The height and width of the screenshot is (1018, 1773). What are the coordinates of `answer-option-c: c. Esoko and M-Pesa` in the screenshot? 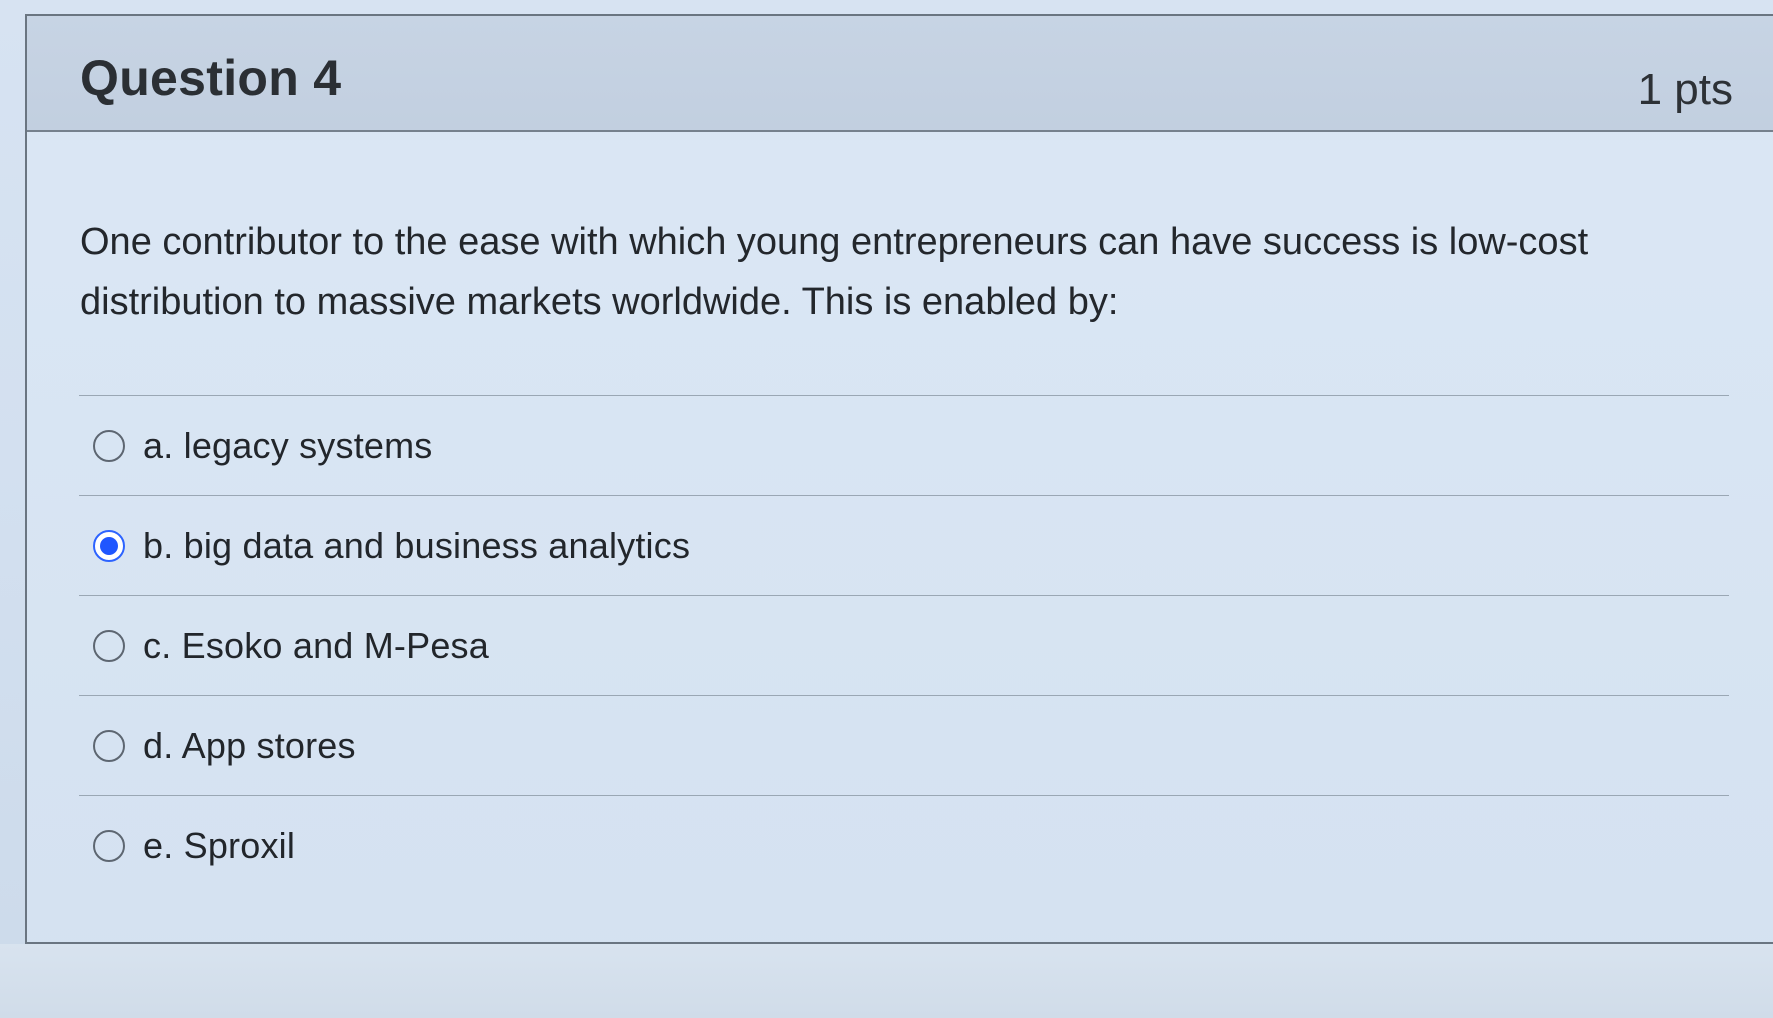 It's located at (904, 645).